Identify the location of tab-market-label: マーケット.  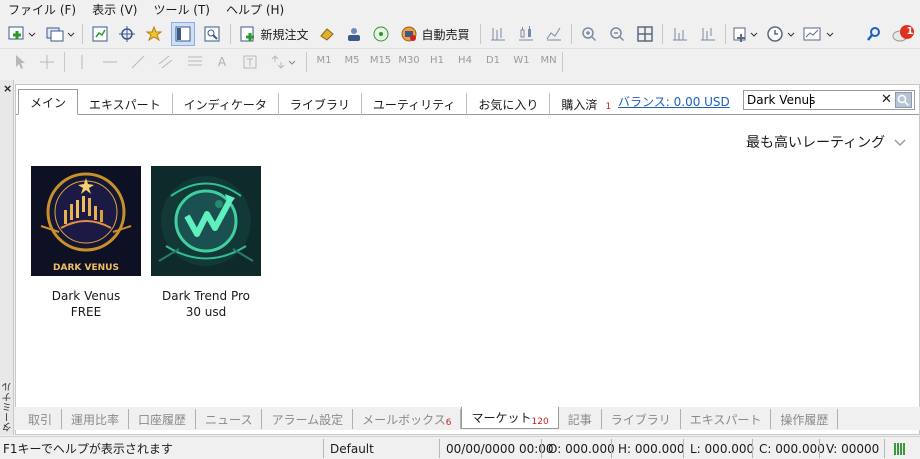
(501, 418).